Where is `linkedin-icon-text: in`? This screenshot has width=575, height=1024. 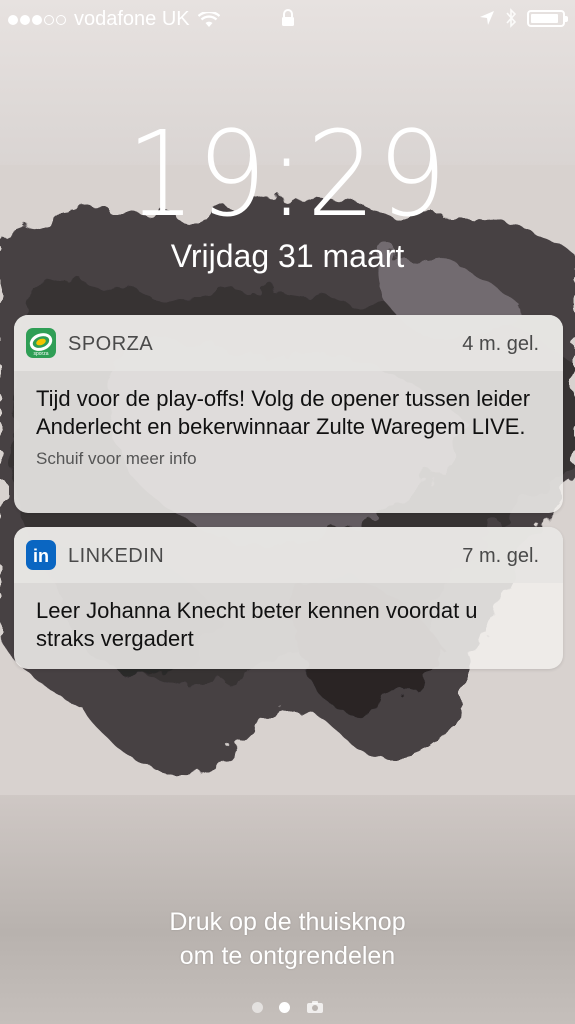
linkedin-icon-text: in is located at coordinates (41, 556).